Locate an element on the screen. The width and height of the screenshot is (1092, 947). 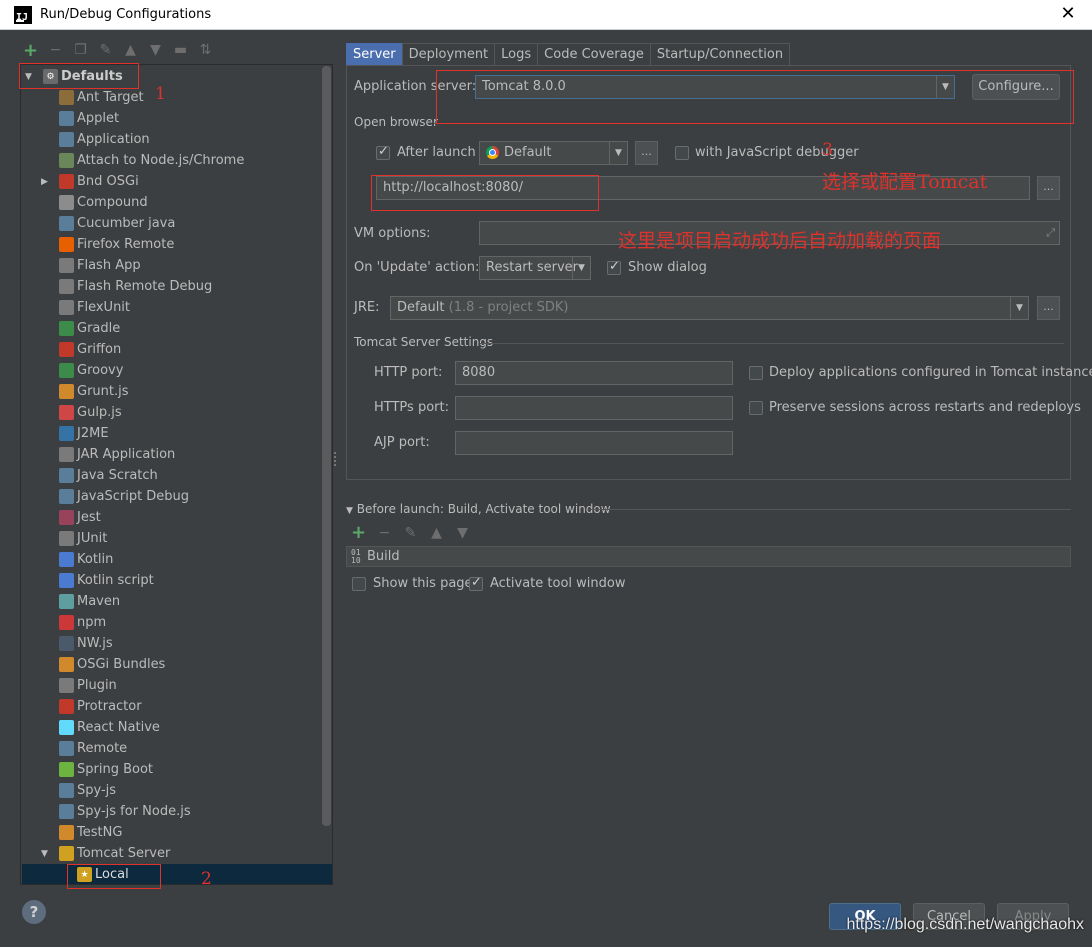
tree-item: Grunt.js is located at coordinates (94, 391).